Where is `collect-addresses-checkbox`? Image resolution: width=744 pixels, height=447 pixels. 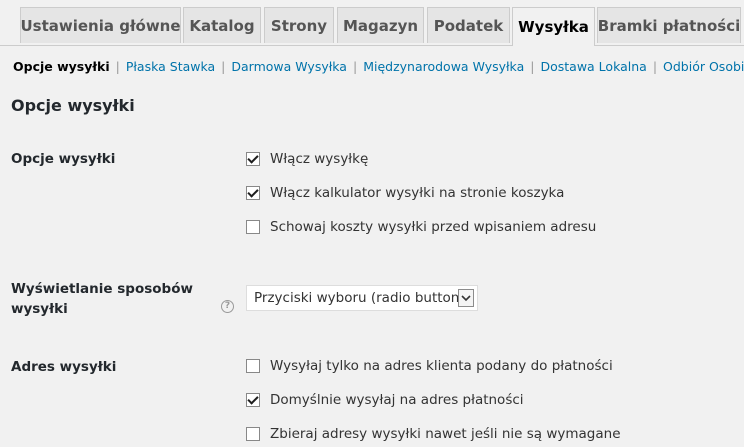
collect-addresses-checkbox is located at coordinates (253, 434).